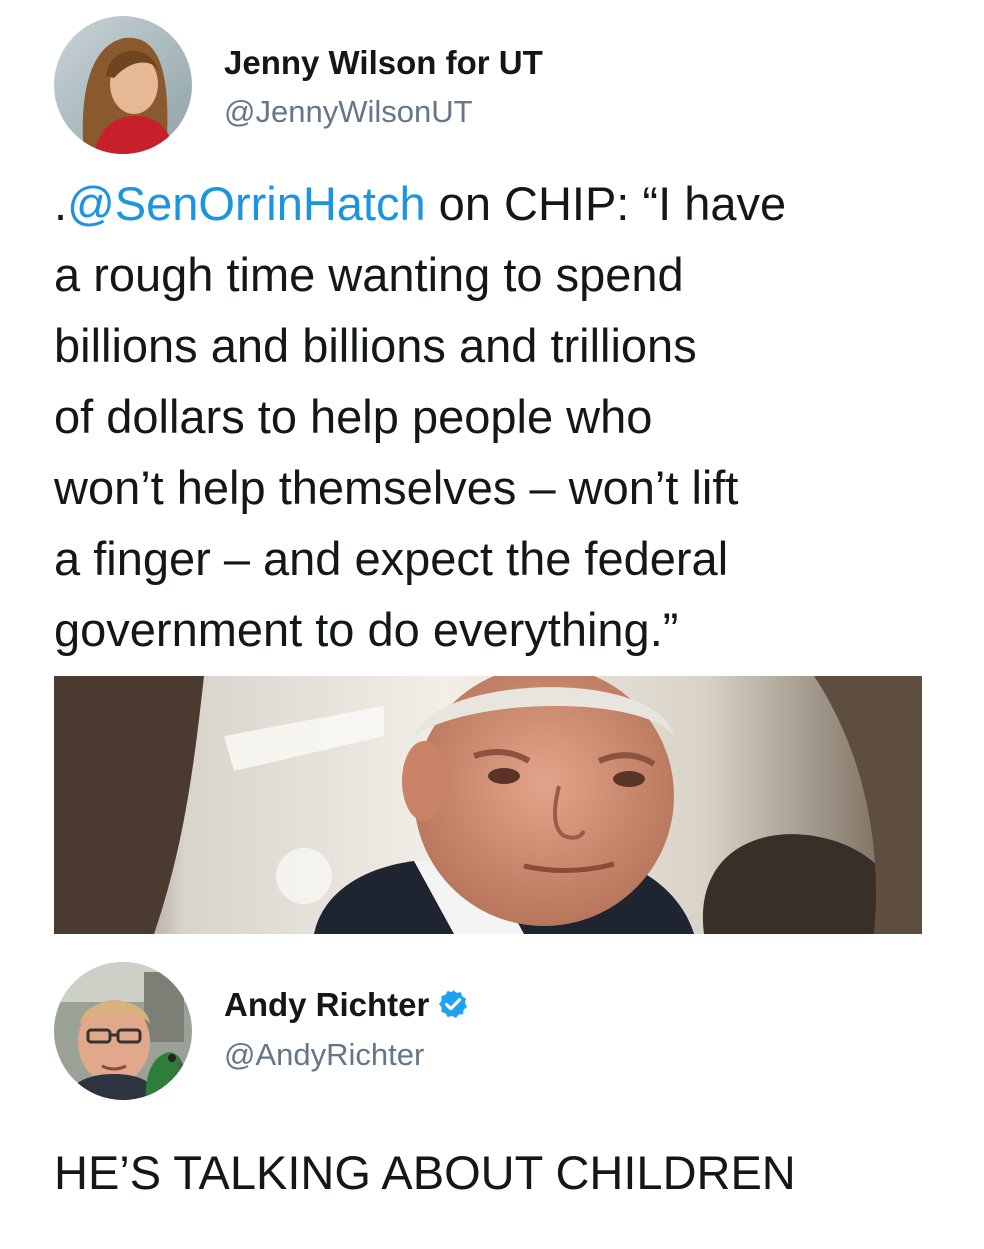 This screenshot has height=1249, width=984. Describe the element at coordinates (61, 203) in the screenshot. I see `text-prefix: .` at that location.